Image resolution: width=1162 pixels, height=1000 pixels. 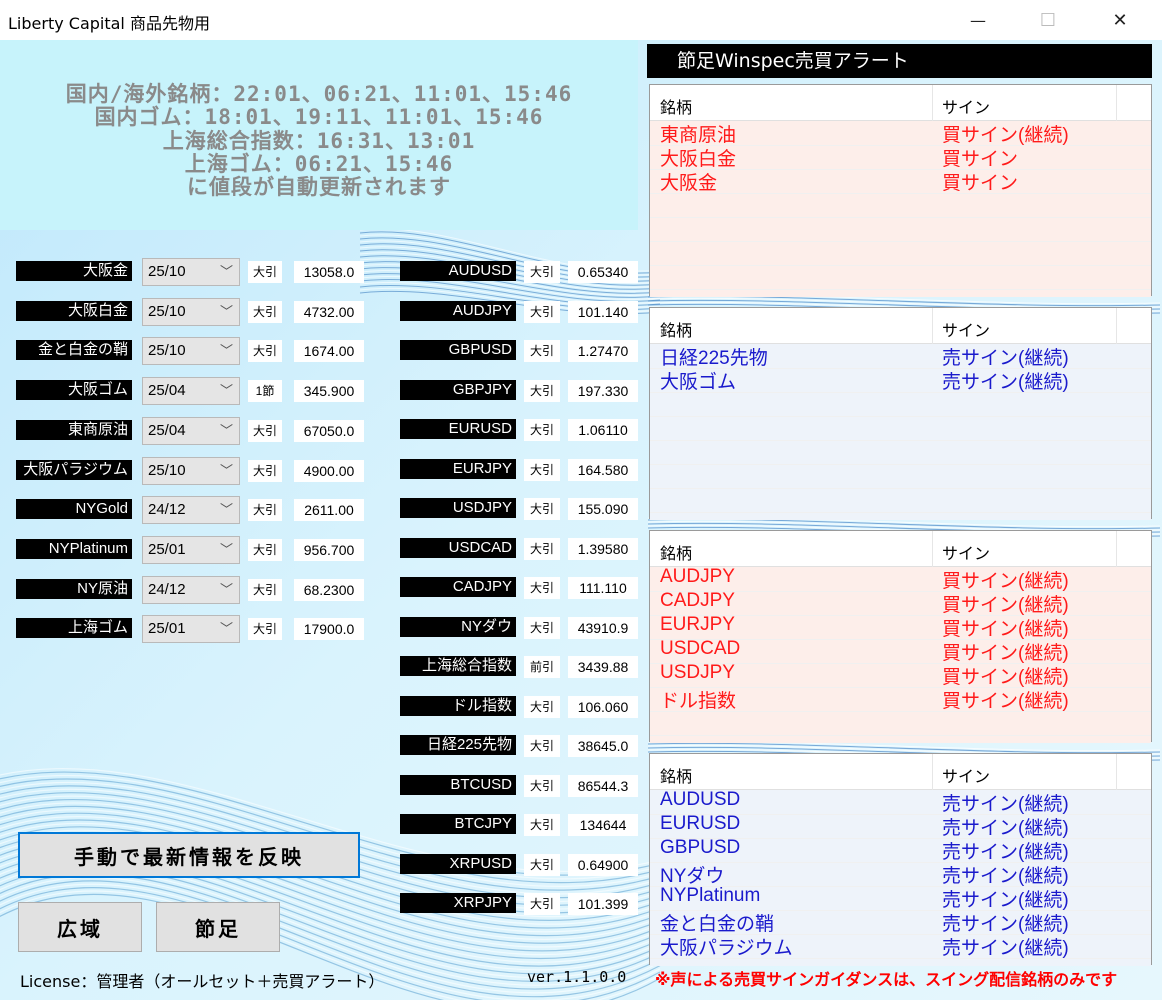 What do you see at coordinates (74, 509) in the screenshot?
I see `instrument-name: NYGold` at bounding box center [74, 509].